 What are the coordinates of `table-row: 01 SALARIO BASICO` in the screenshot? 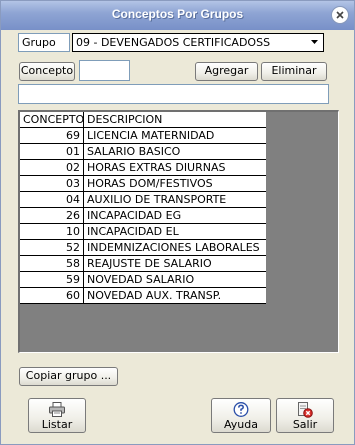 It's located at (143, 152).